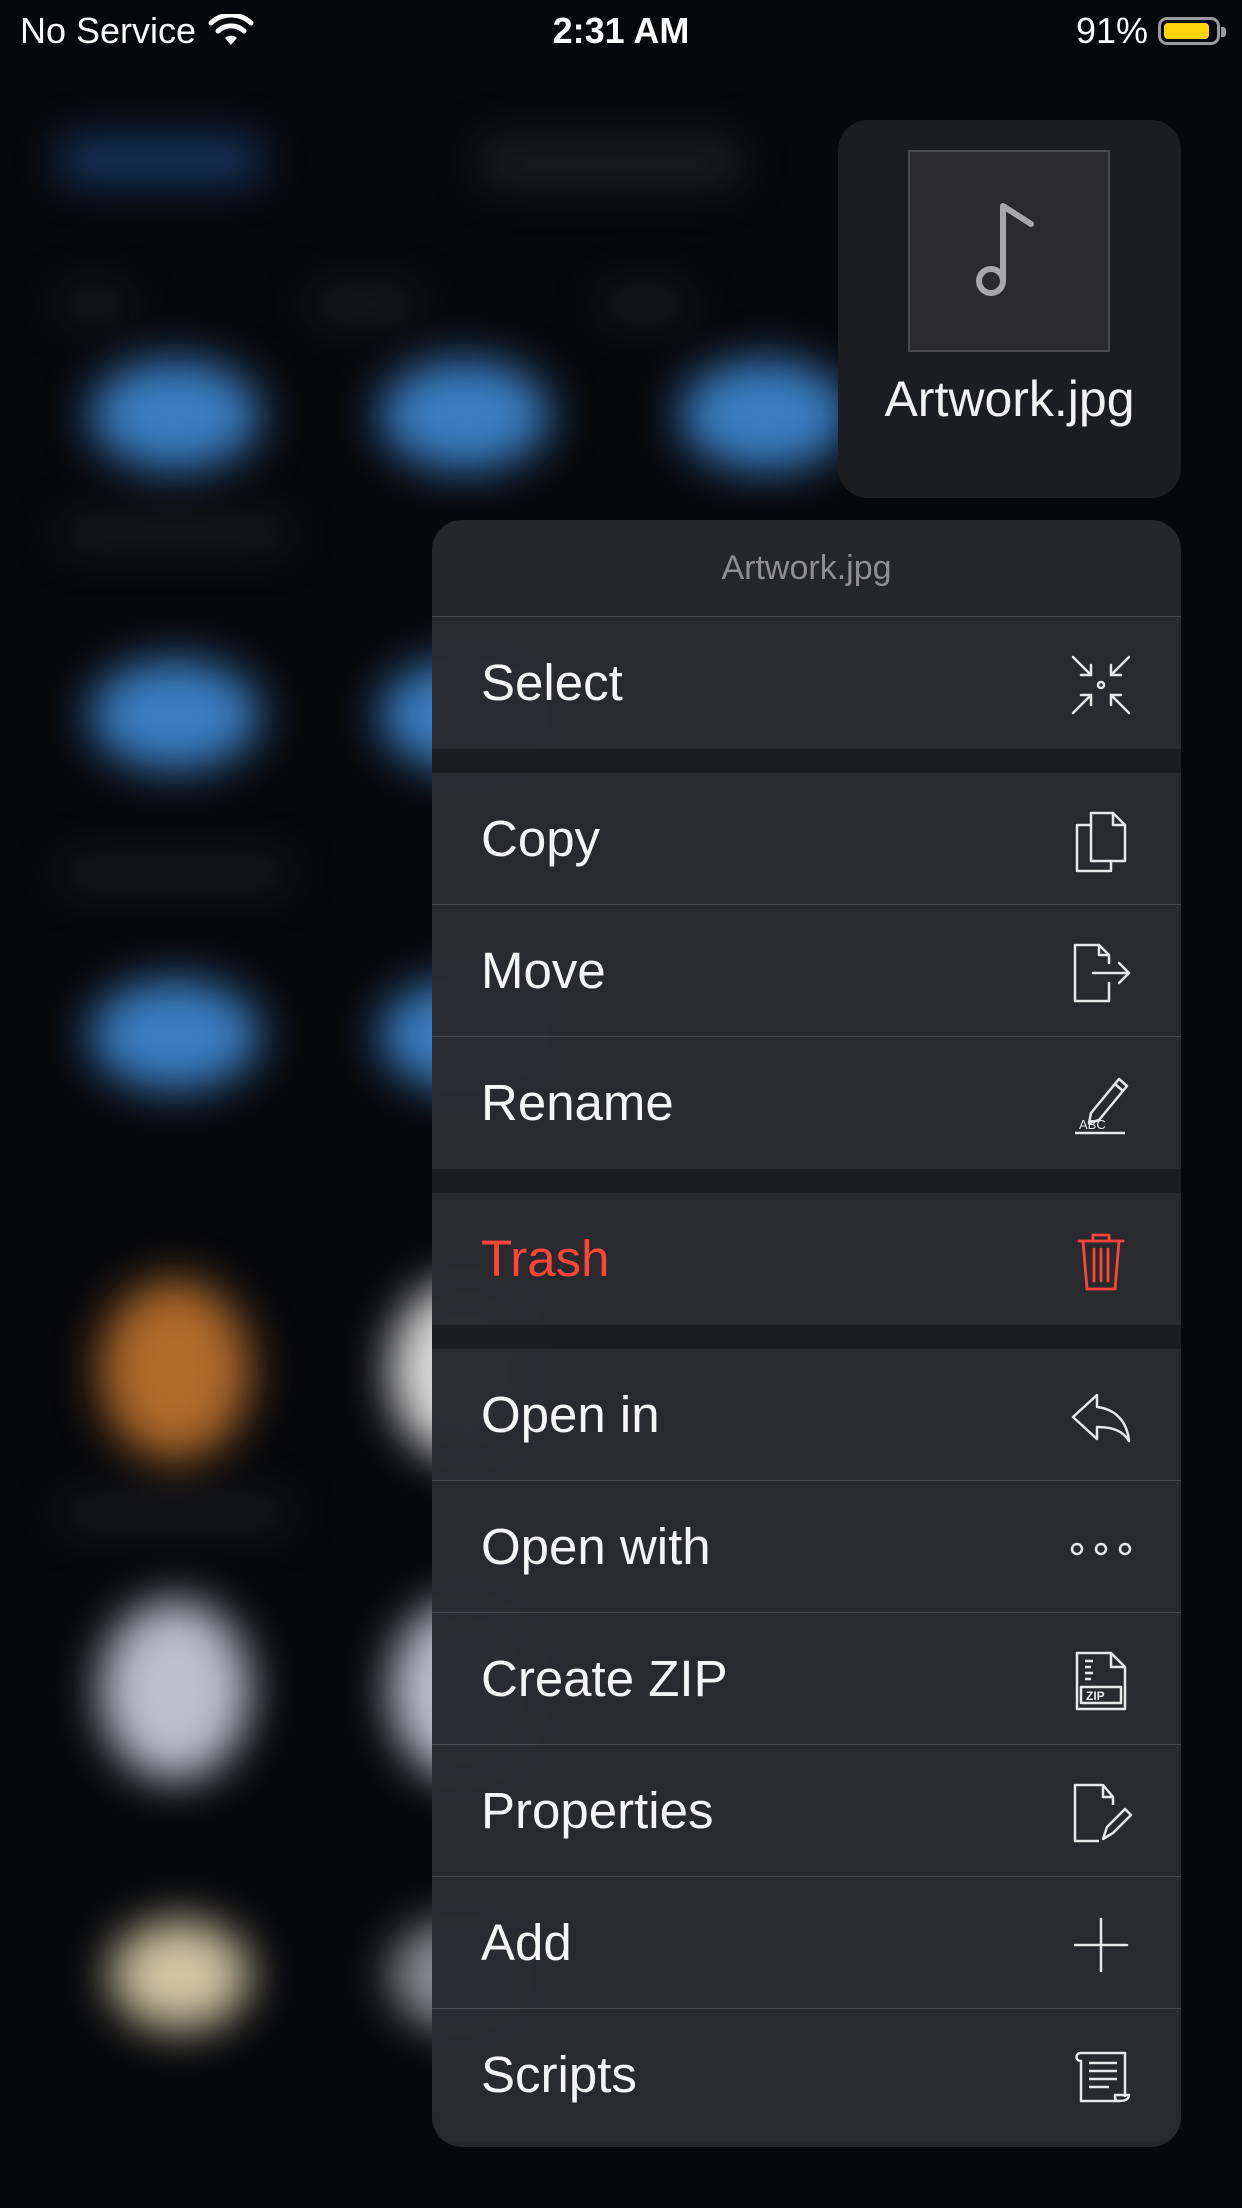  What do you see at coordinates (1005, 249) in the screenshot?
I see `music-note-icon` at bounding box center [1005, 249].